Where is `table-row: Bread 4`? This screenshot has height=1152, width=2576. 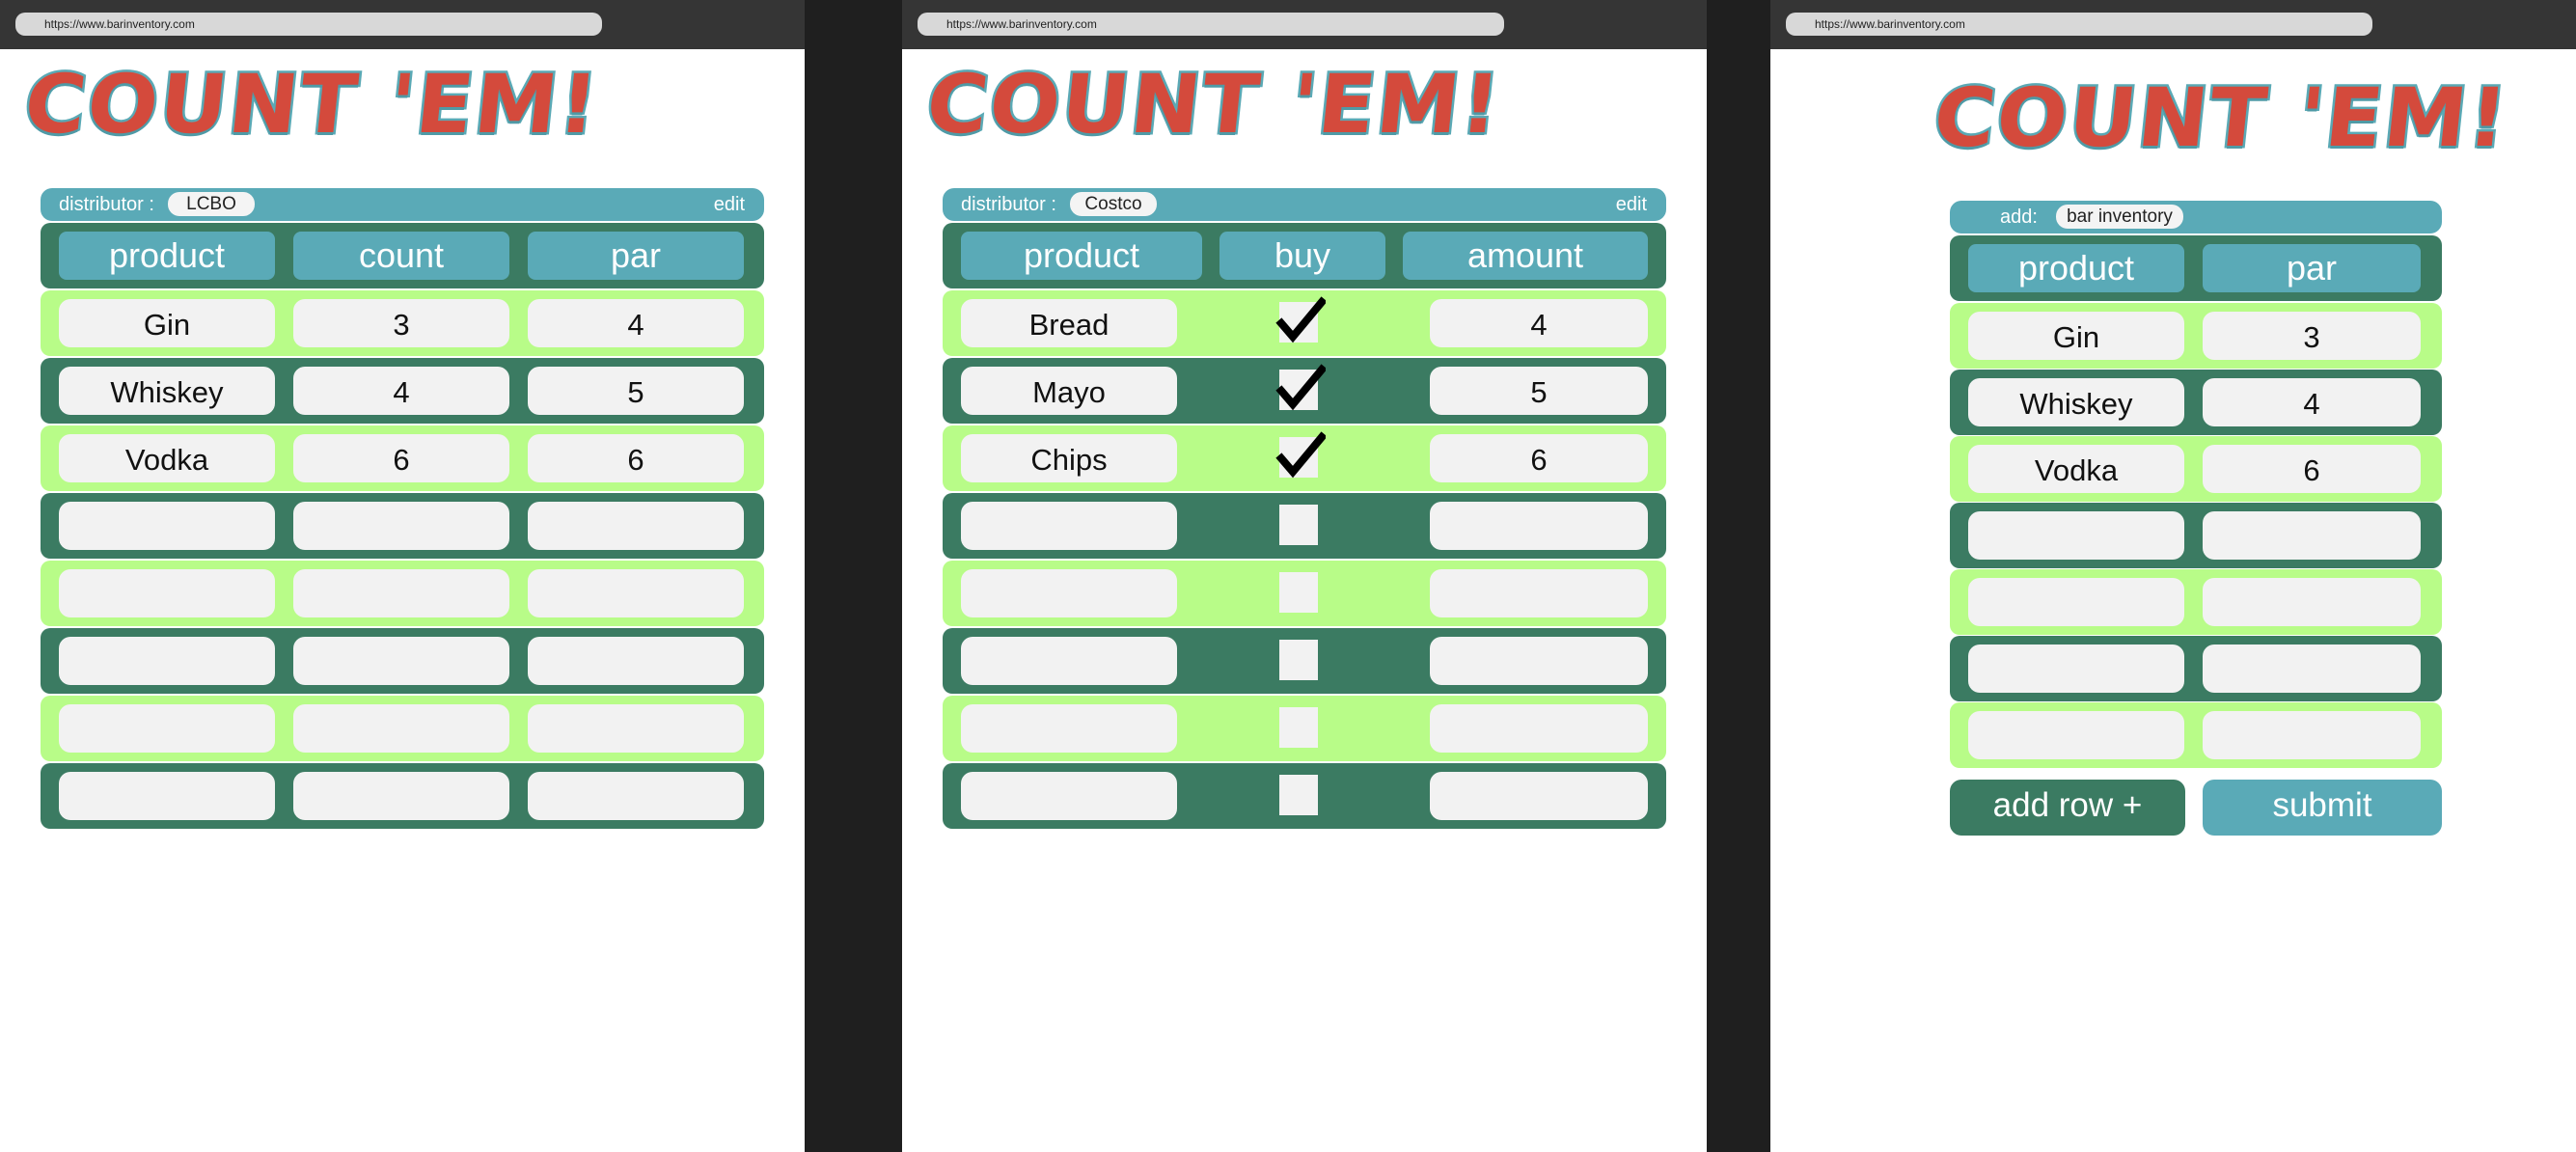
table-row: Bread 4 is located at coordinates (1305, 323).